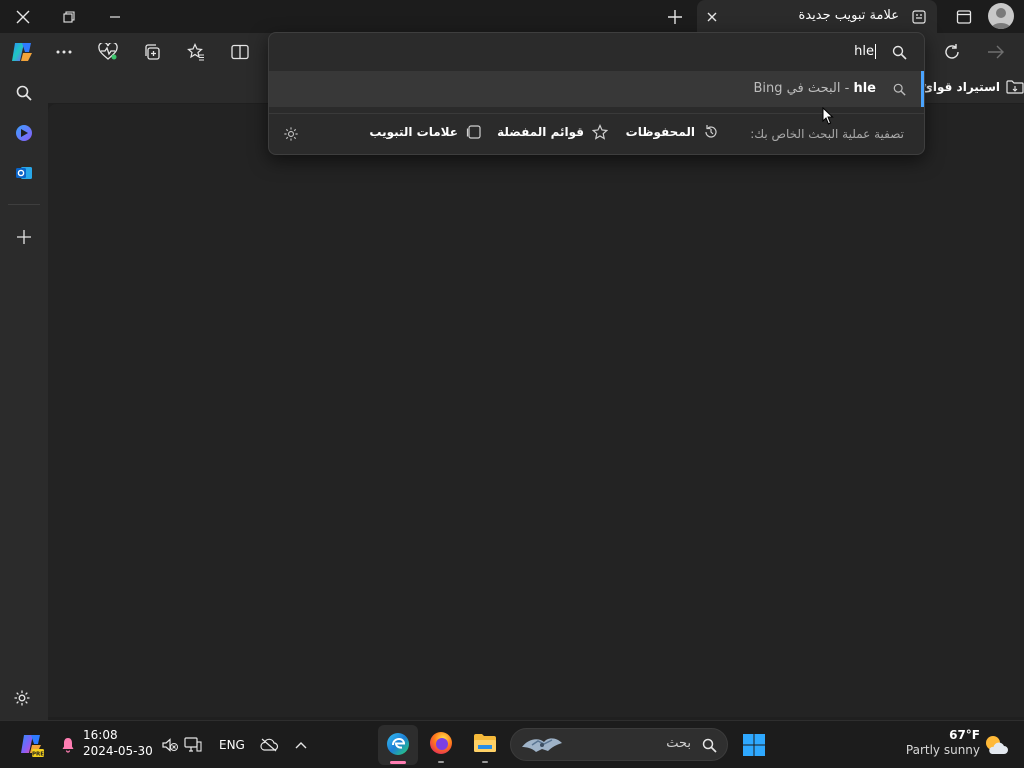 The height and width of the screenshot is (768, 1024). I want to click on search-highlight-image, so click(542, 745).